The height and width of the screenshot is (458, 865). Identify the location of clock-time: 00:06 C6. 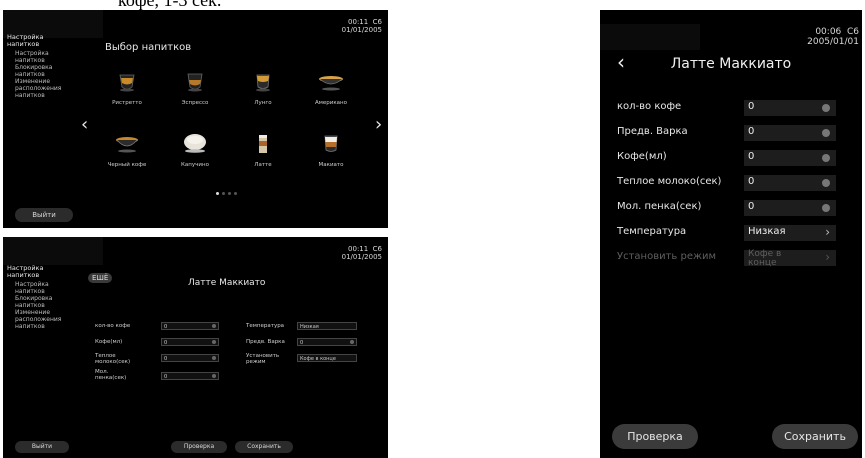
(837, 32).